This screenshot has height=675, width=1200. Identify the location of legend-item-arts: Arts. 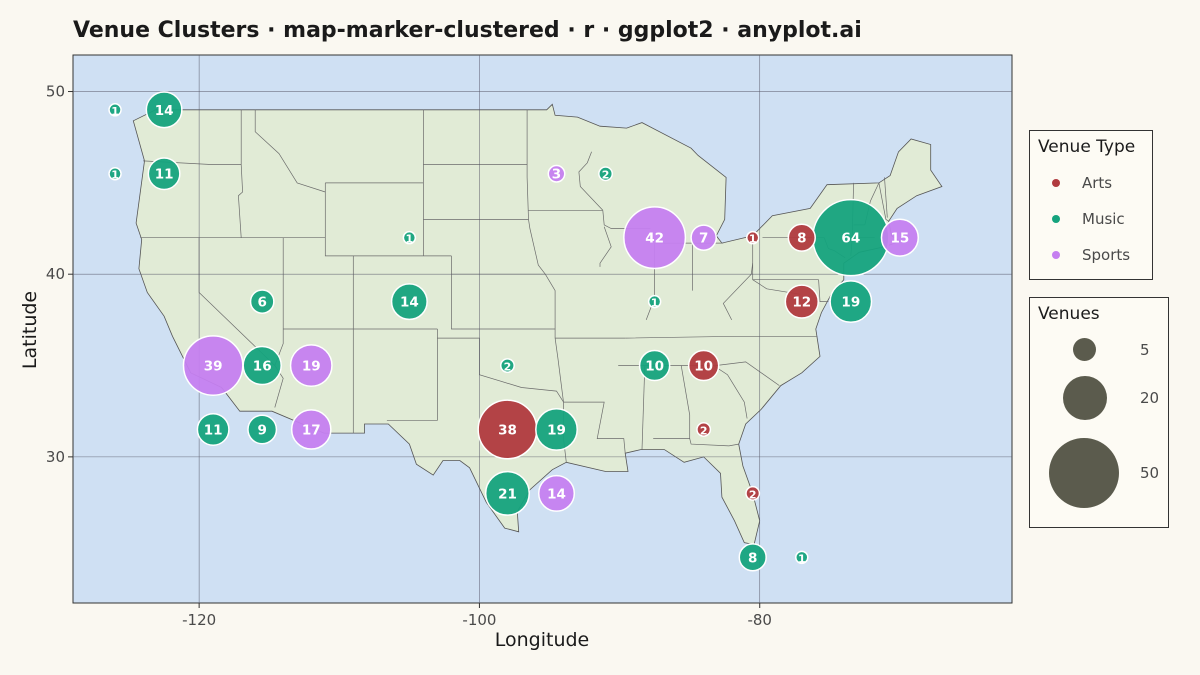
(1071, 183).